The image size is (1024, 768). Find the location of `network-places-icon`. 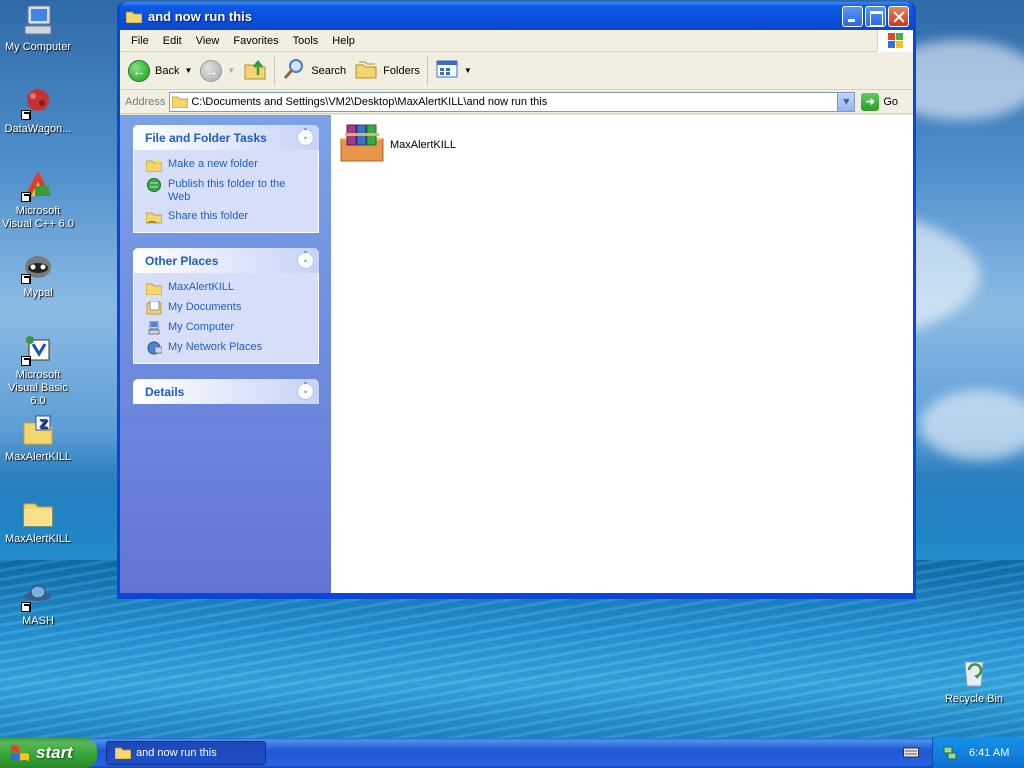

network-places-icon is located at coordinates (154, 348).